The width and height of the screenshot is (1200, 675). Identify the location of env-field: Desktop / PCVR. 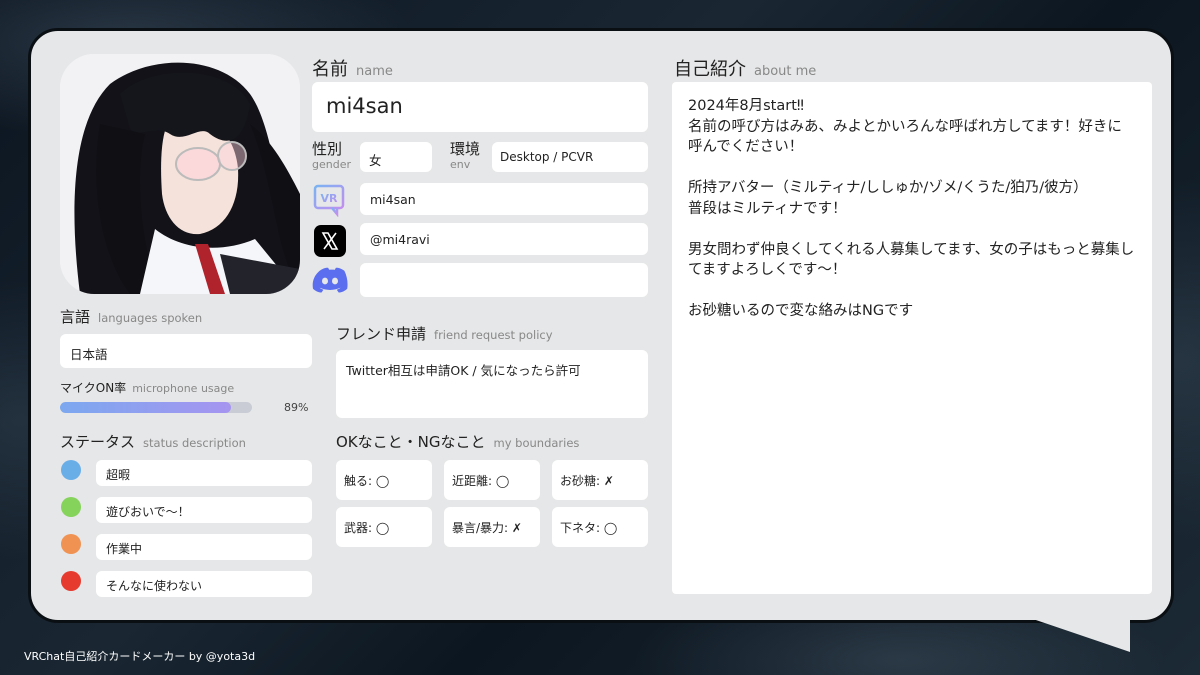
(570, 157).